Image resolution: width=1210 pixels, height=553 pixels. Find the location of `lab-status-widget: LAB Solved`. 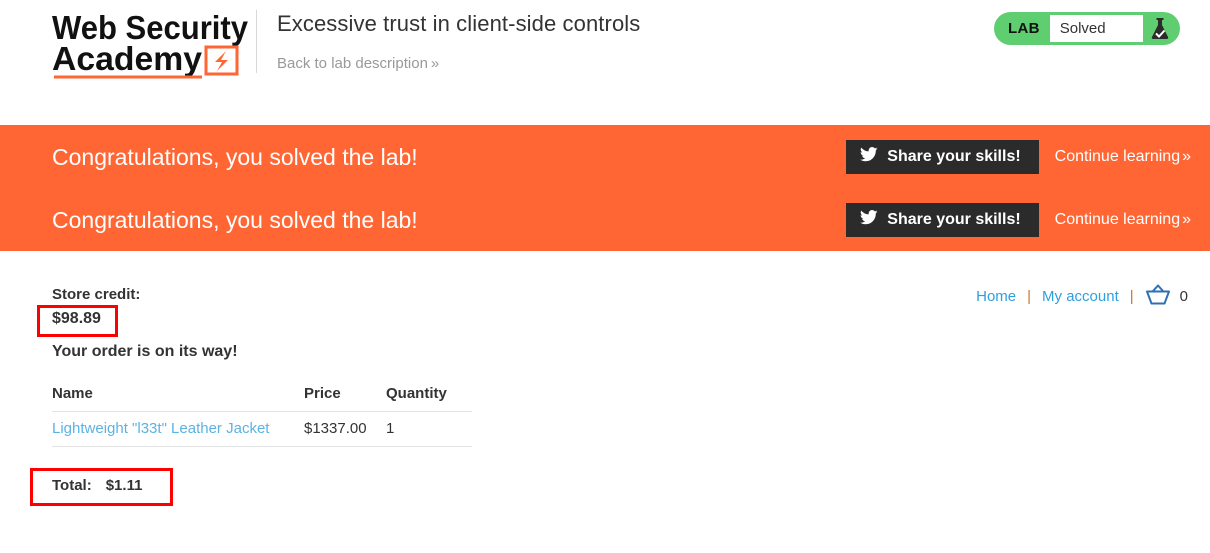

lab-status-widget: LAB Solved is located at coordinates (1087, 28).